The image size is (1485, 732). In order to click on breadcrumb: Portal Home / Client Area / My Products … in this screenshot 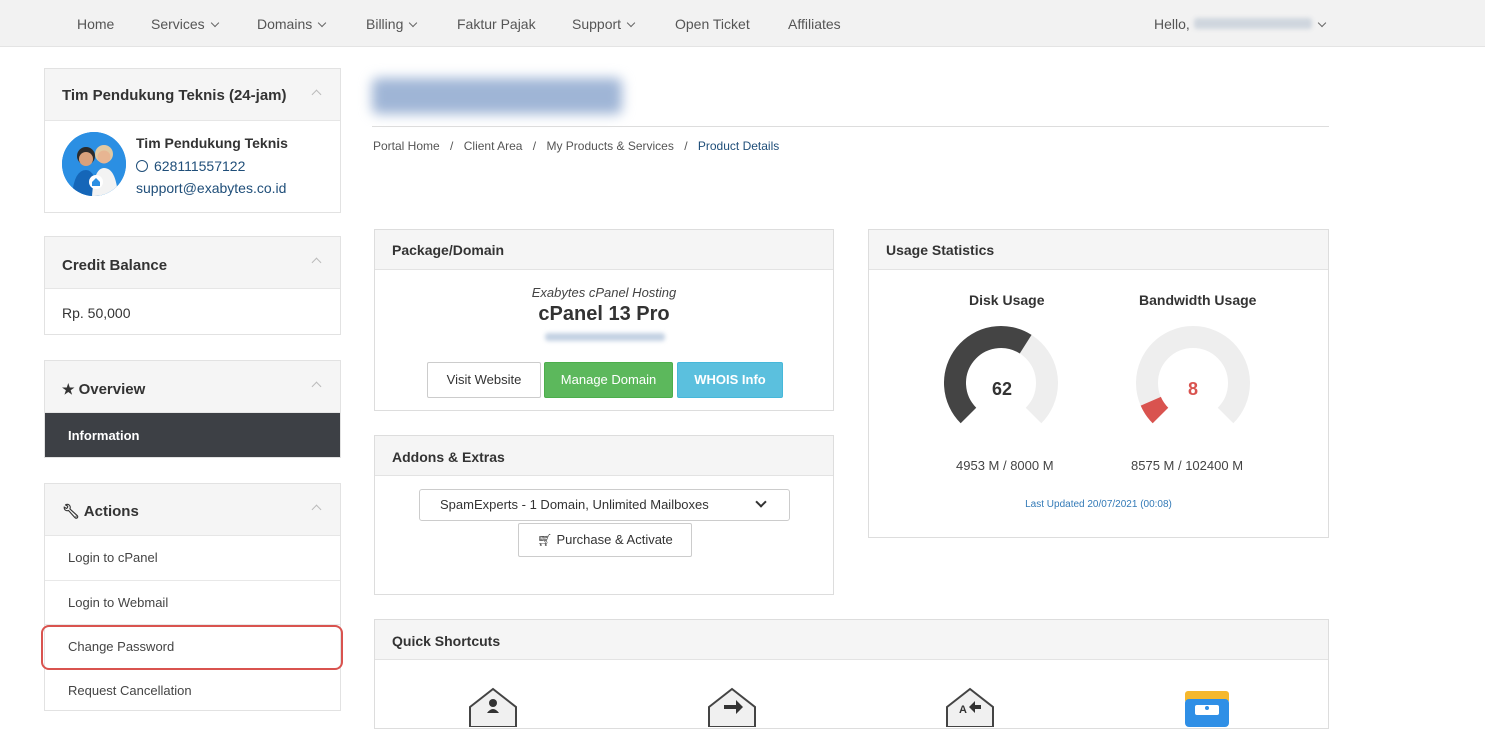, I will do `click(576, 146)`.